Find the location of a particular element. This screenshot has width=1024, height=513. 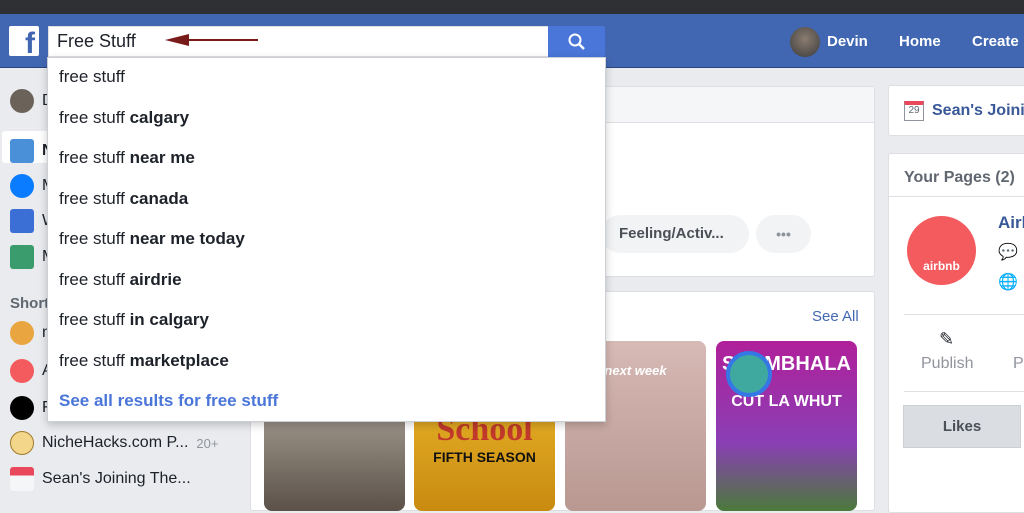

search-suggestion: free stuff in calgary is located at coordinates (134, 320).